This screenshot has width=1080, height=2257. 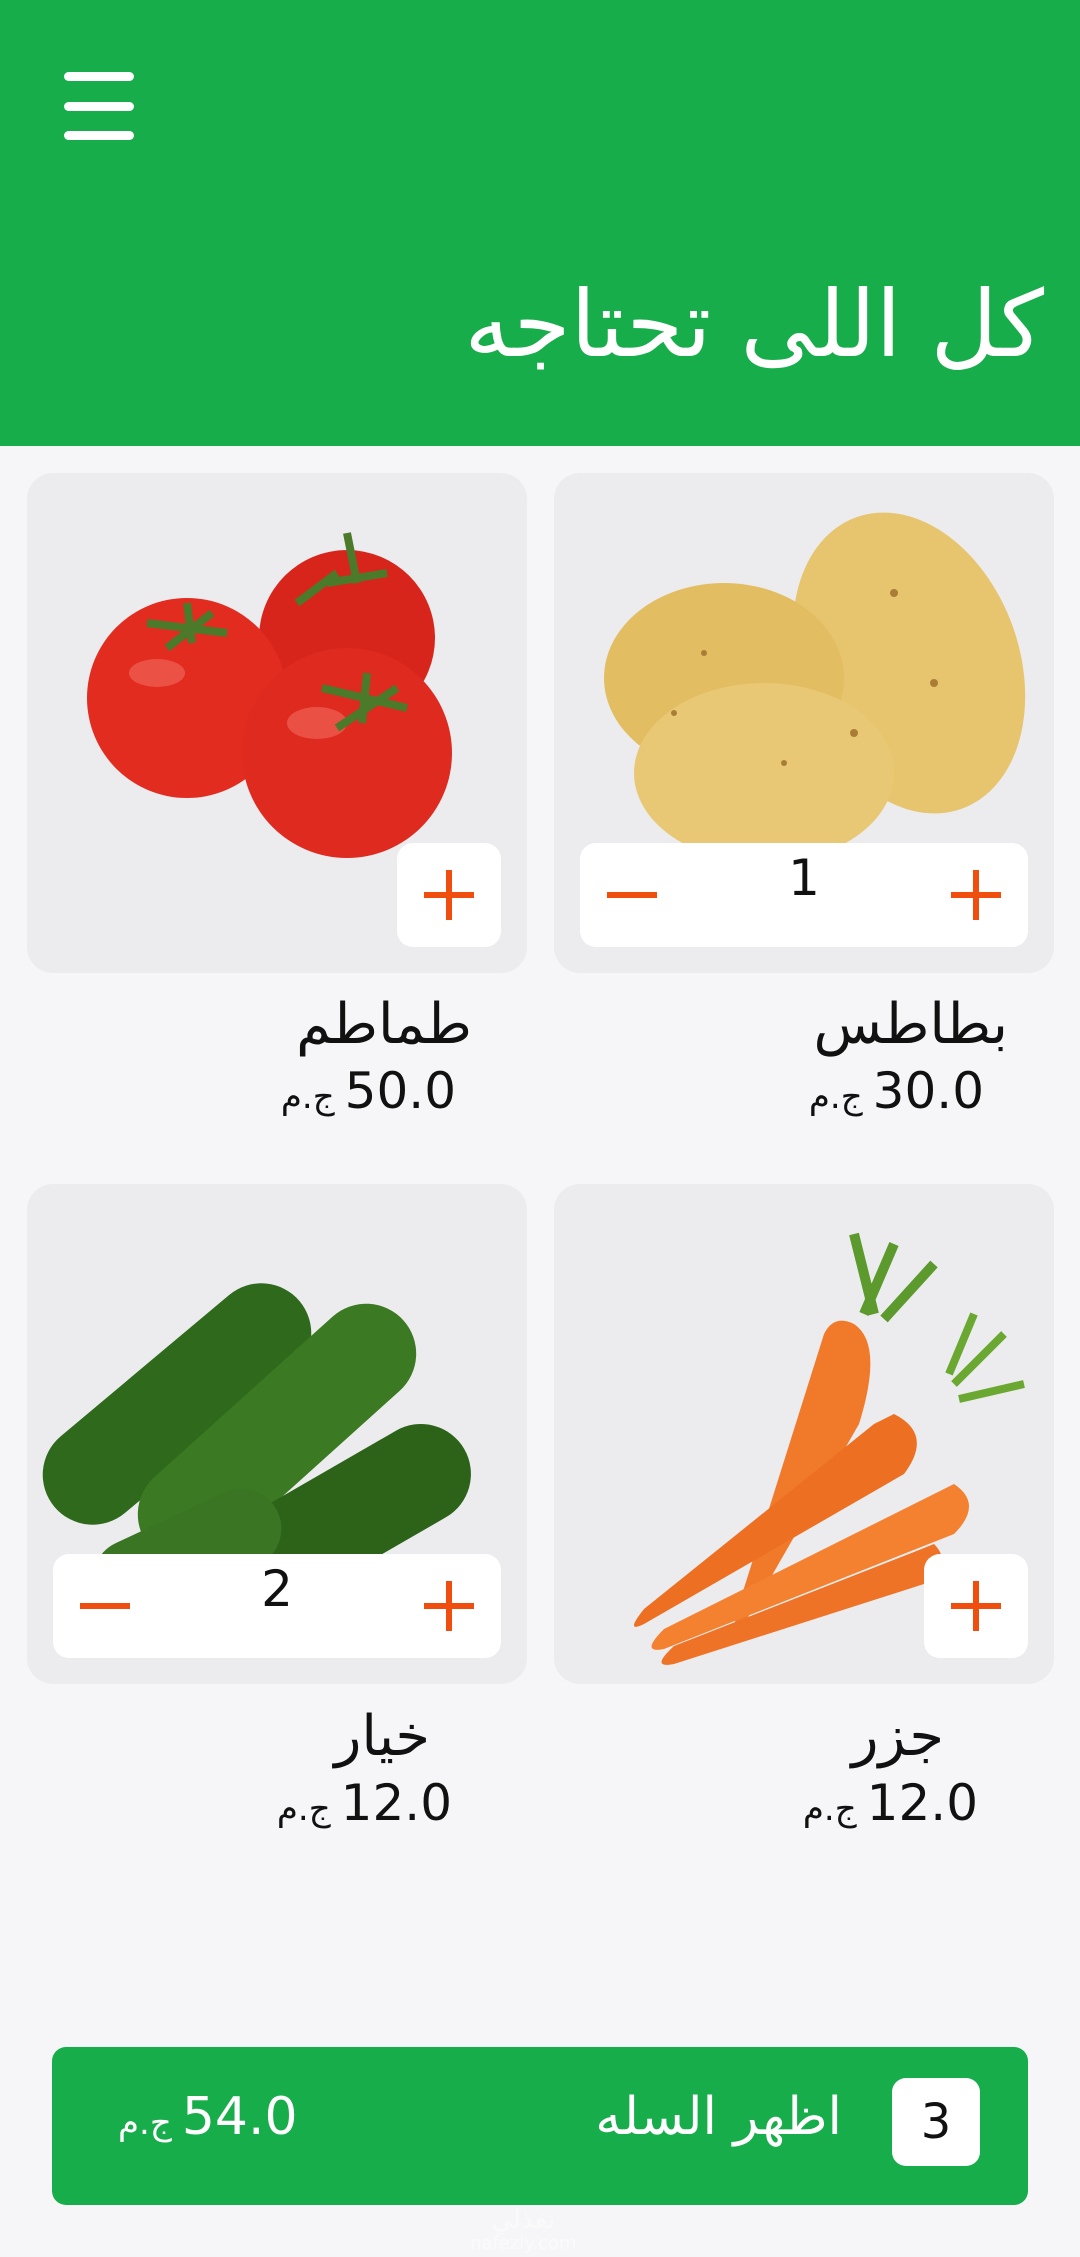 What do you see at coordinates (804, 723) in the screenshot?
I see `product-card-potato: 1` at bounding box center [804, 723].